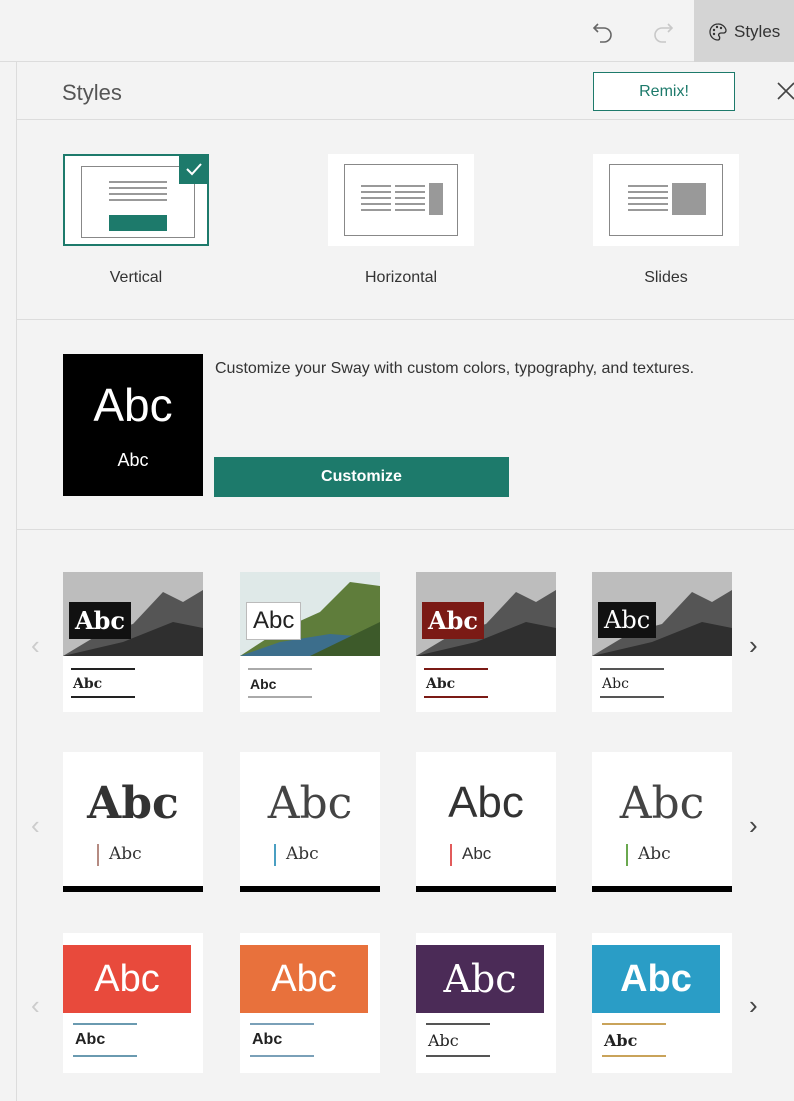 This screenshot has width=794, height=1101. I want to click on layout-vertical-label: Vertical, so click(136, 277).